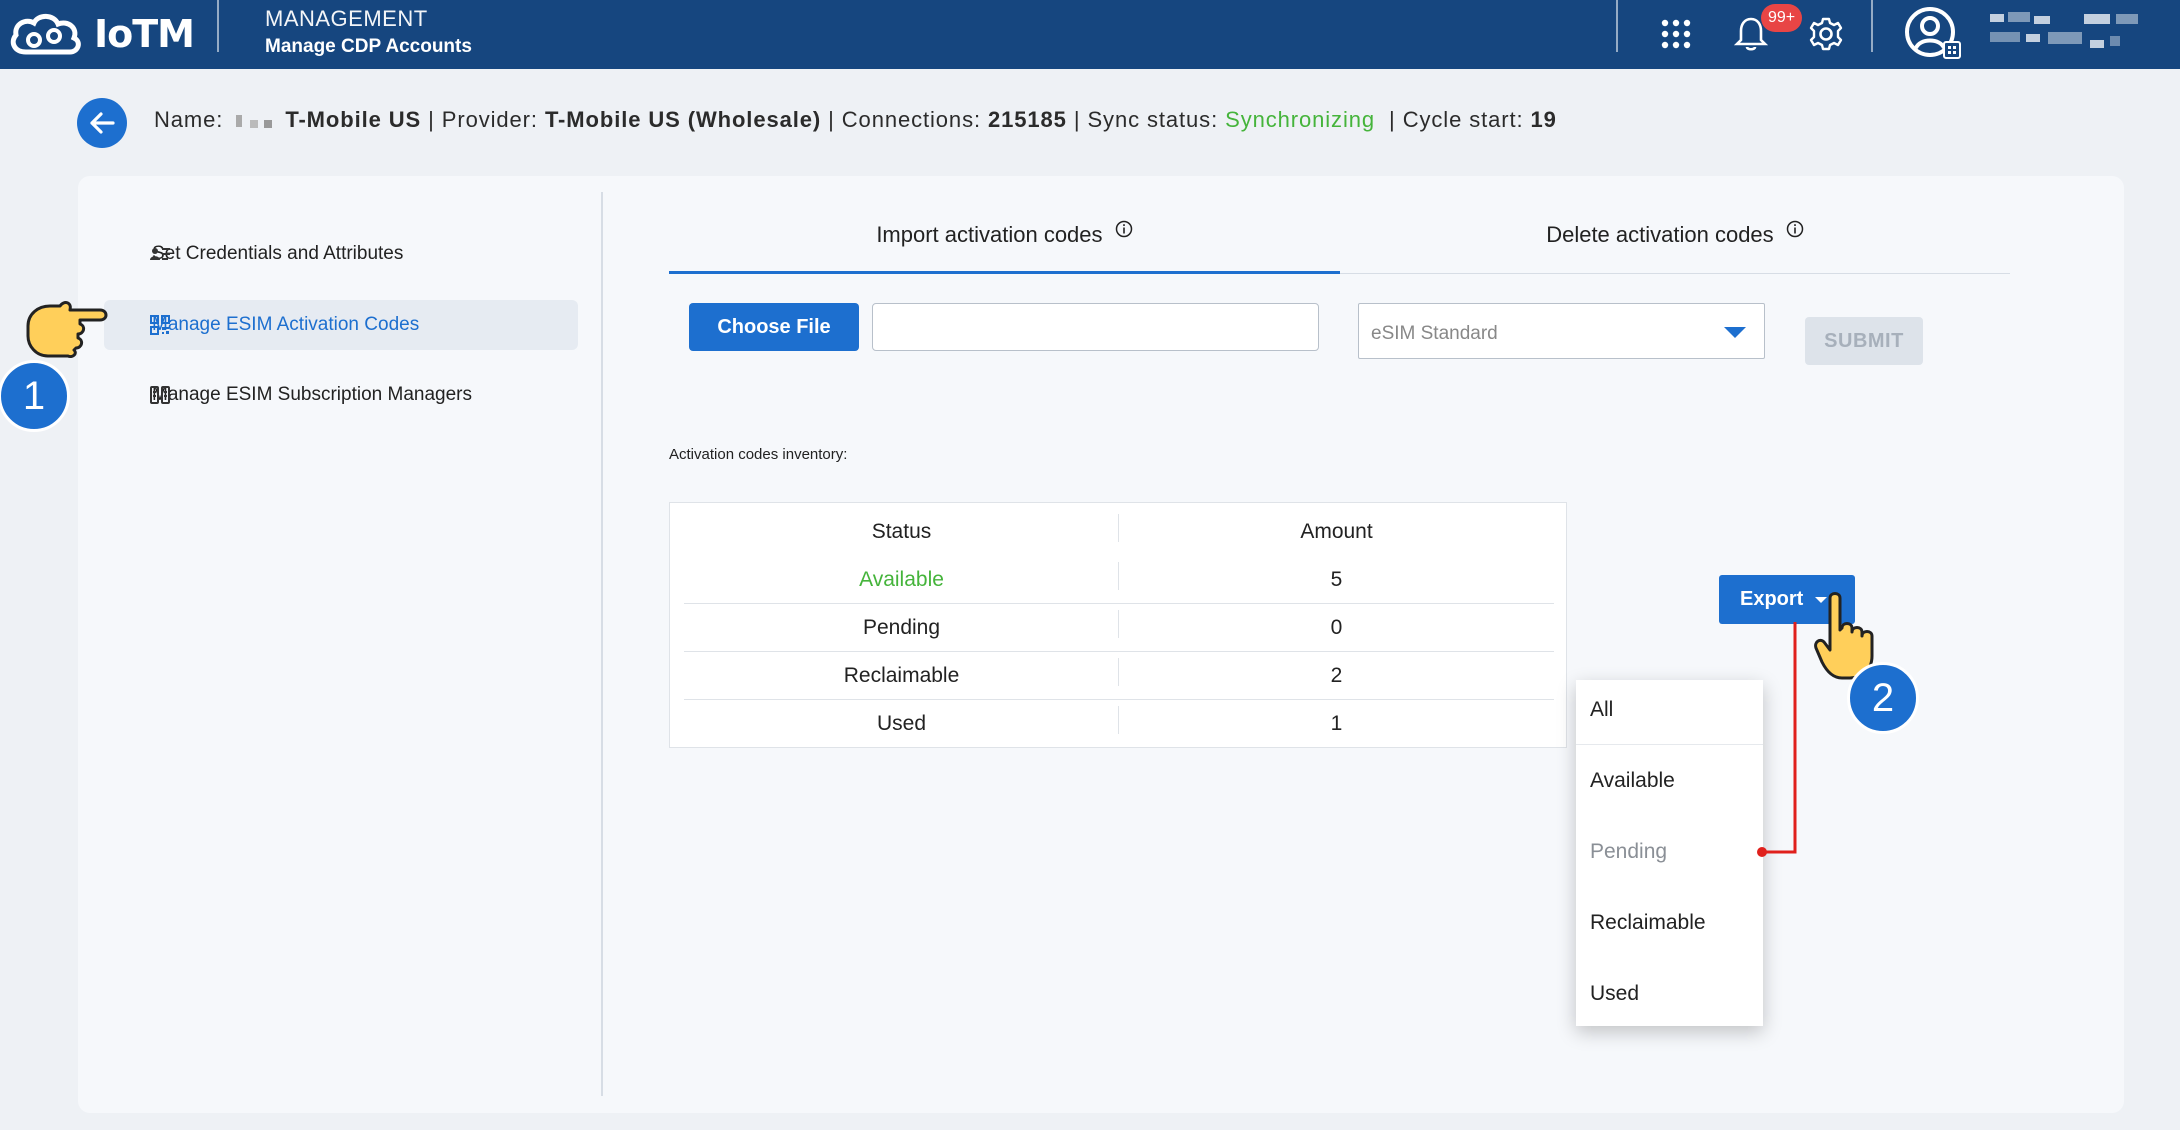 This screenshot has width=2180, height=1130. Describe the element at coordinates (1660, 234) in the screenshot. I see `tab-label: Delete activation codes` at that location.